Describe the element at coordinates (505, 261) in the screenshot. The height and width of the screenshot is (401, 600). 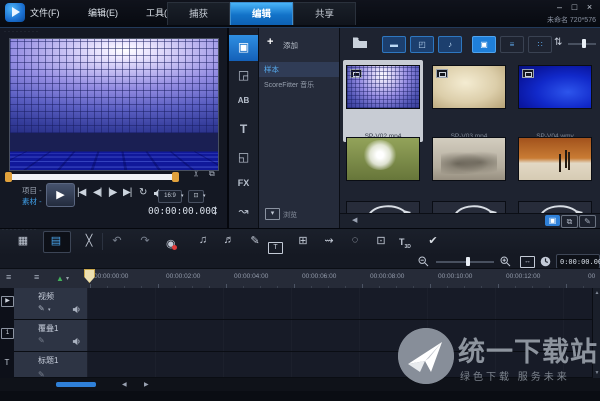
I see `zoom-in-icon` at that location.